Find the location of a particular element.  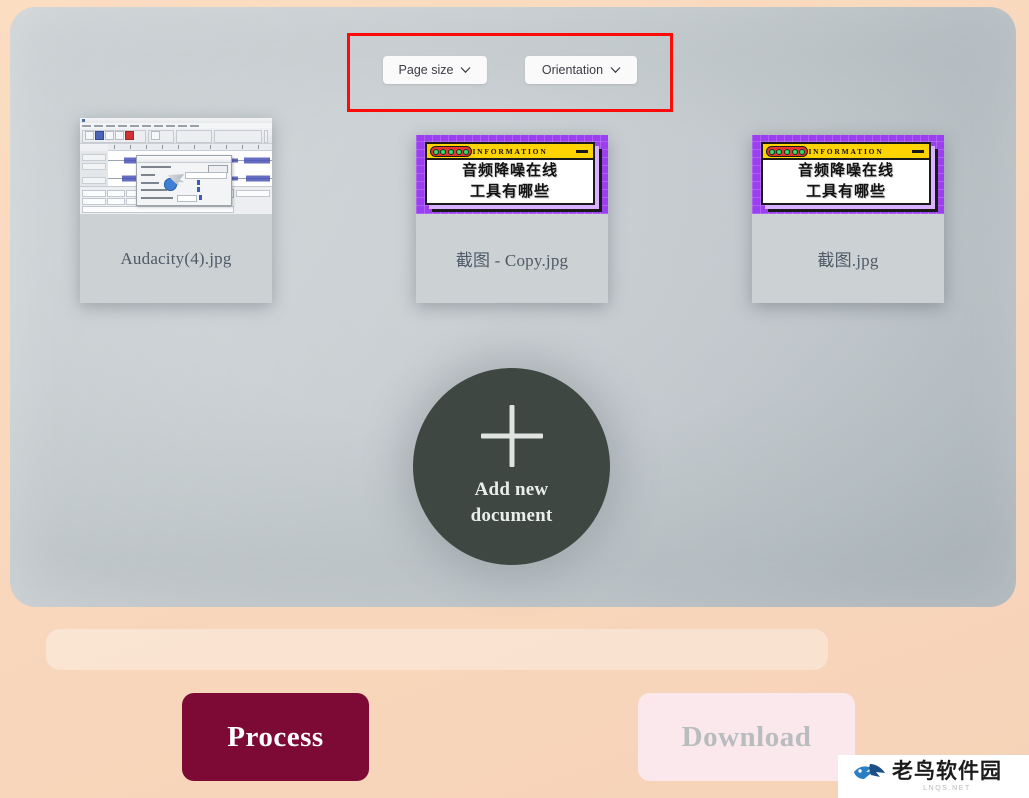

document-card: INFORMATION 音频降噪在线 工具有哪些 截图 - Copy.jpg is located at coordinates (512, 219).